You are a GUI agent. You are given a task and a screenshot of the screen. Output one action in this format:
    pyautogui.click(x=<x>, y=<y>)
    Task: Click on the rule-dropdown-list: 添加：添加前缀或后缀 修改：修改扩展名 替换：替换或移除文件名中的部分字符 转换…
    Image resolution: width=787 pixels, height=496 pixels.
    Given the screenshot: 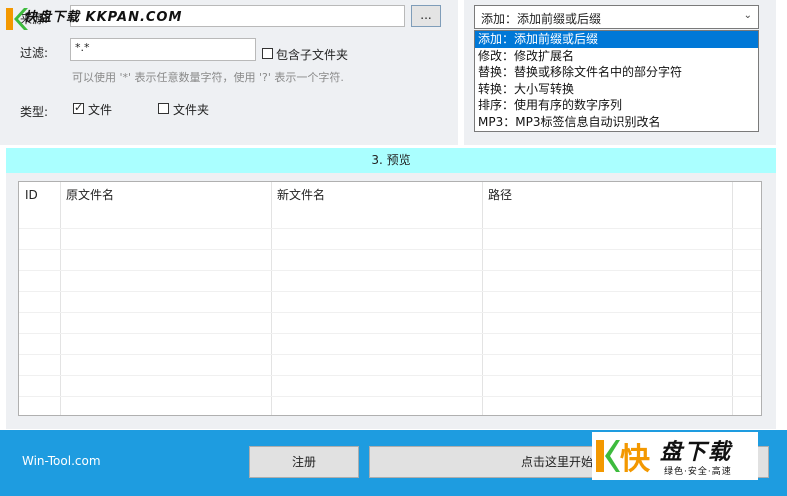 What is the action you would take?
    pyautogui.click(x=616, y=81)
    